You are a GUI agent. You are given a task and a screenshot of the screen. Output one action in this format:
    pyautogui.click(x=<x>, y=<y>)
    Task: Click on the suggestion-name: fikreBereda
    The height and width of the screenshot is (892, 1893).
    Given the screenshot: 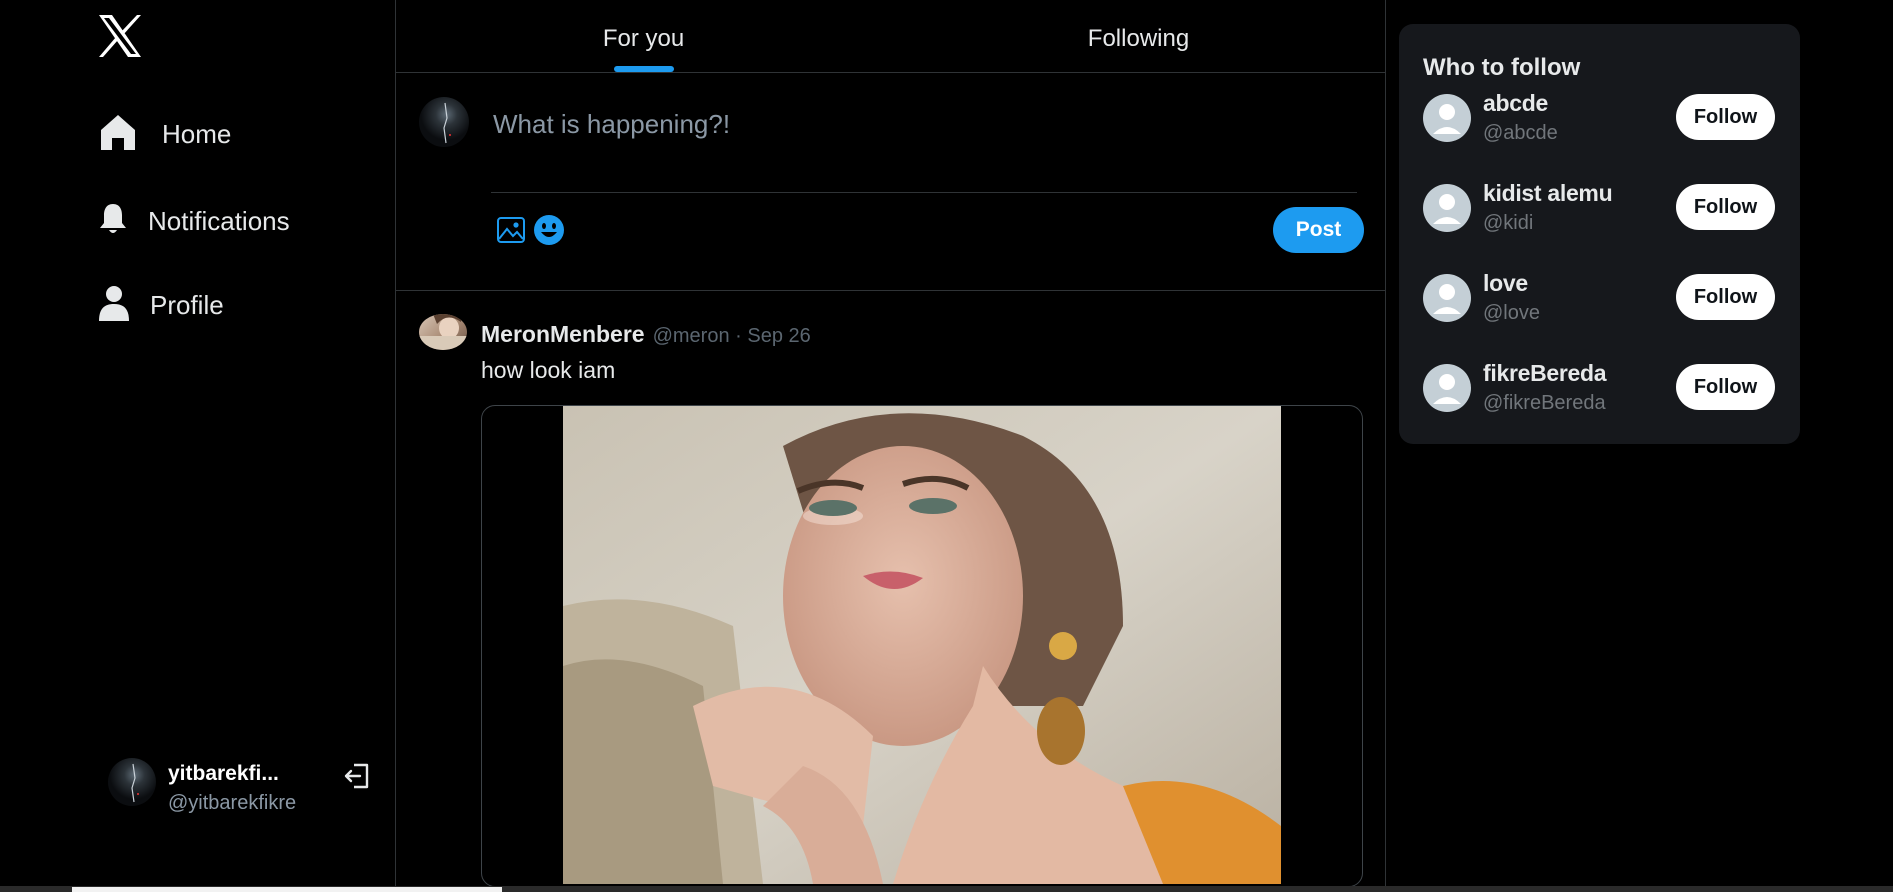 What is the action you would take?
    pyautogui.click(x=1545, y=373)
    